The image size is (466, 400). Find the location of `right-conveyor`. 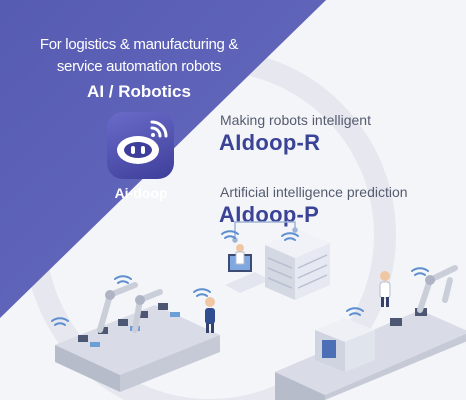

right-conveyor is located at coordinates (370, 354).